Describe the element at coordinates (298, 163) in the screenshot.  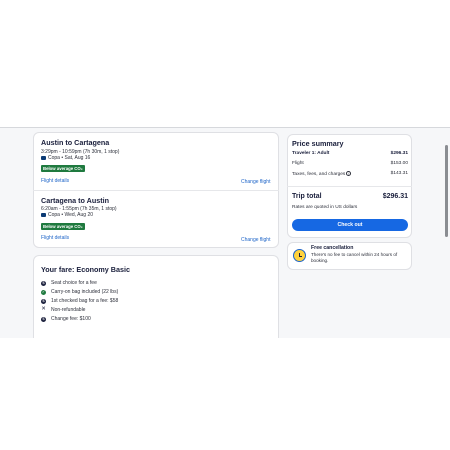
I see `flight-label: Flight` at that location.